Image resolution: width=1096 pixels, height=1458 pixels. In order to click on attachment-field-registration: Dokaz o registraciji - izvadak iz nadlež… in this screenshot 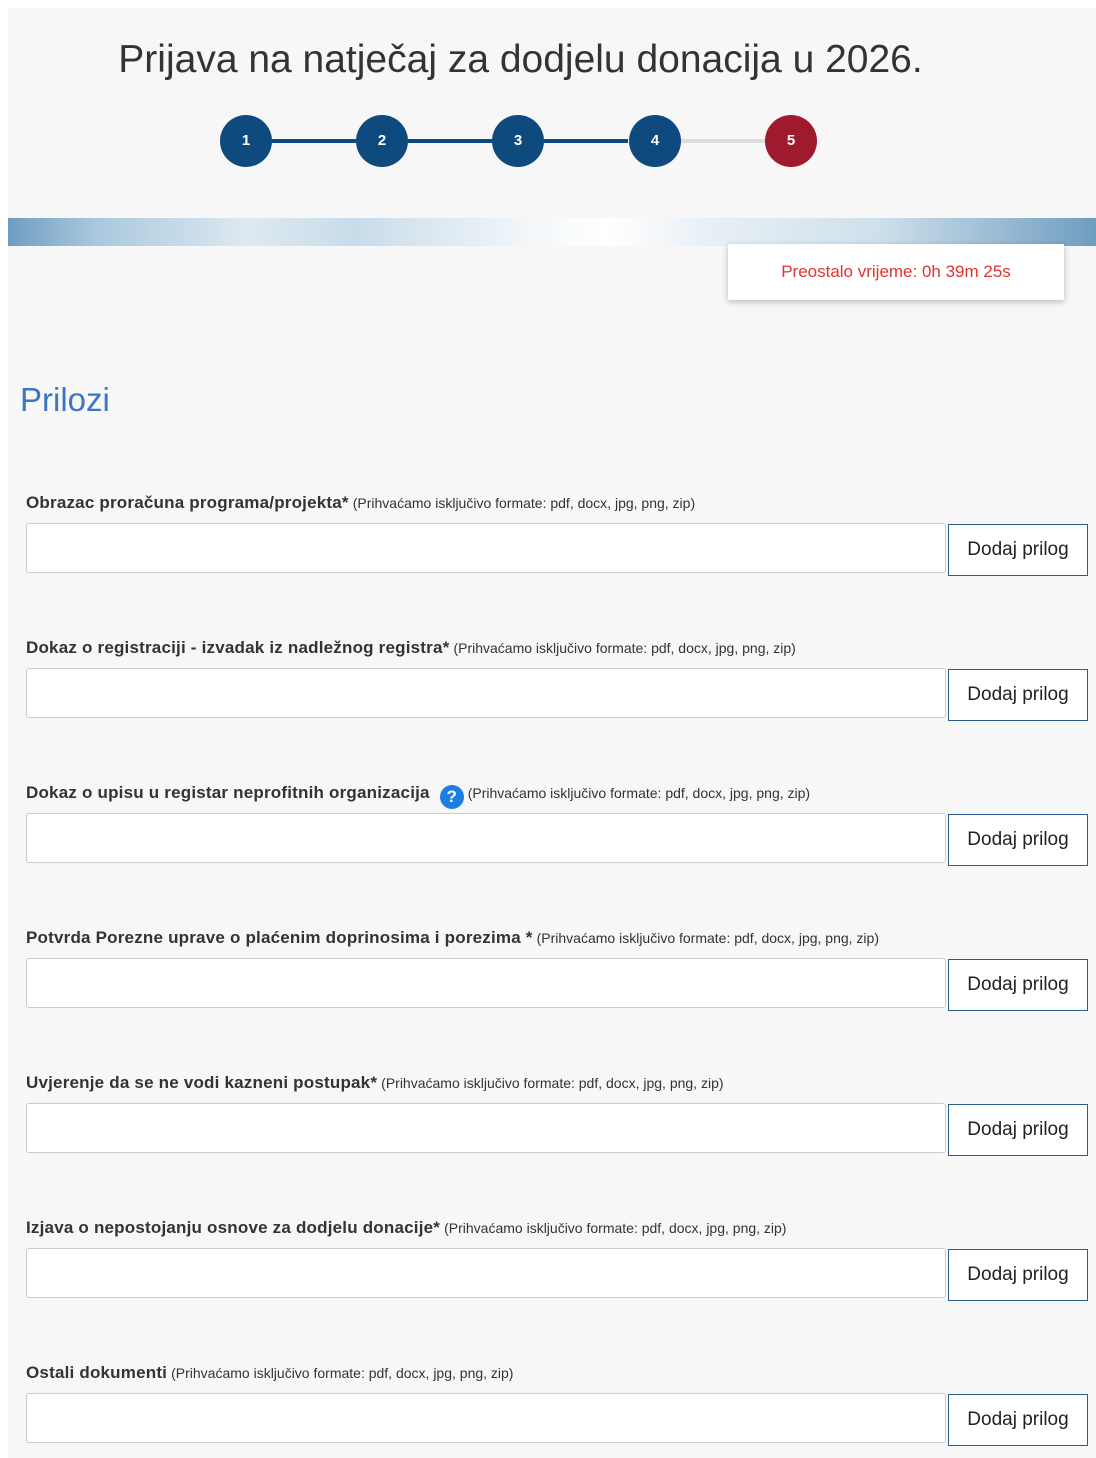, I will do `click(558, 683)`.